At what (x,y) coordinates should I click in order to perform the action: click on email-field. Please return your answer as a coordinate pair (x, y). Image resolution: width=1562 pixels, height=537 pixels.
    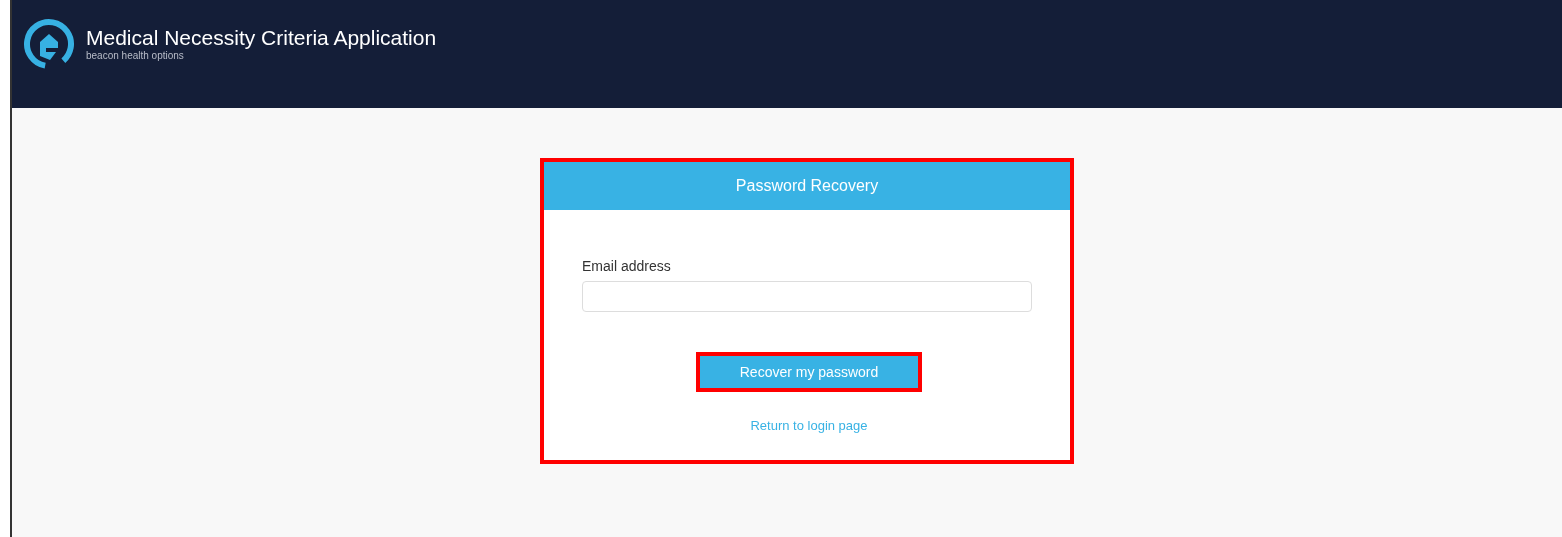
    Looking at the image, I should click on (807, 296).